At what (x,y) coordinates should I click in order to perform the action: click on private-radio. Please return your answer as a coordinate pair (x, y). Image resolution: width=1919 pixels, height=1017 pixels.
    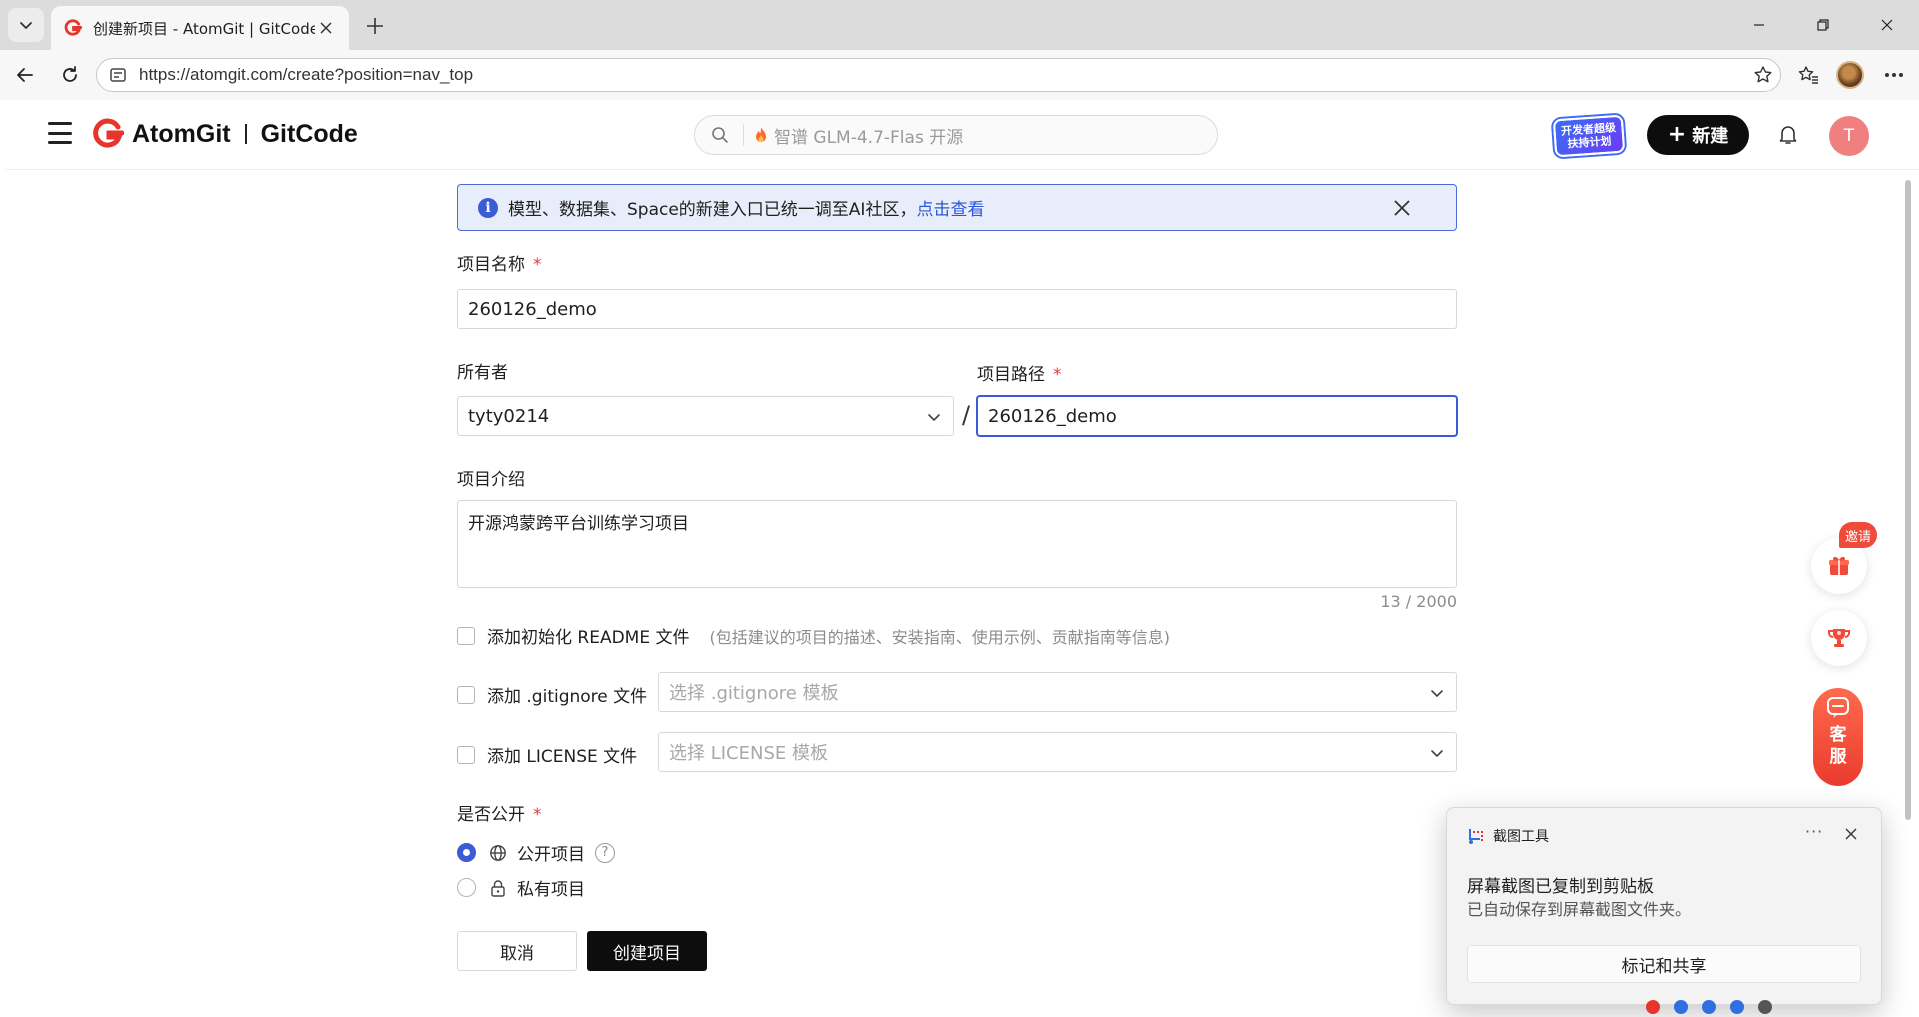
    Looking at the image, I should click on (466, 887).